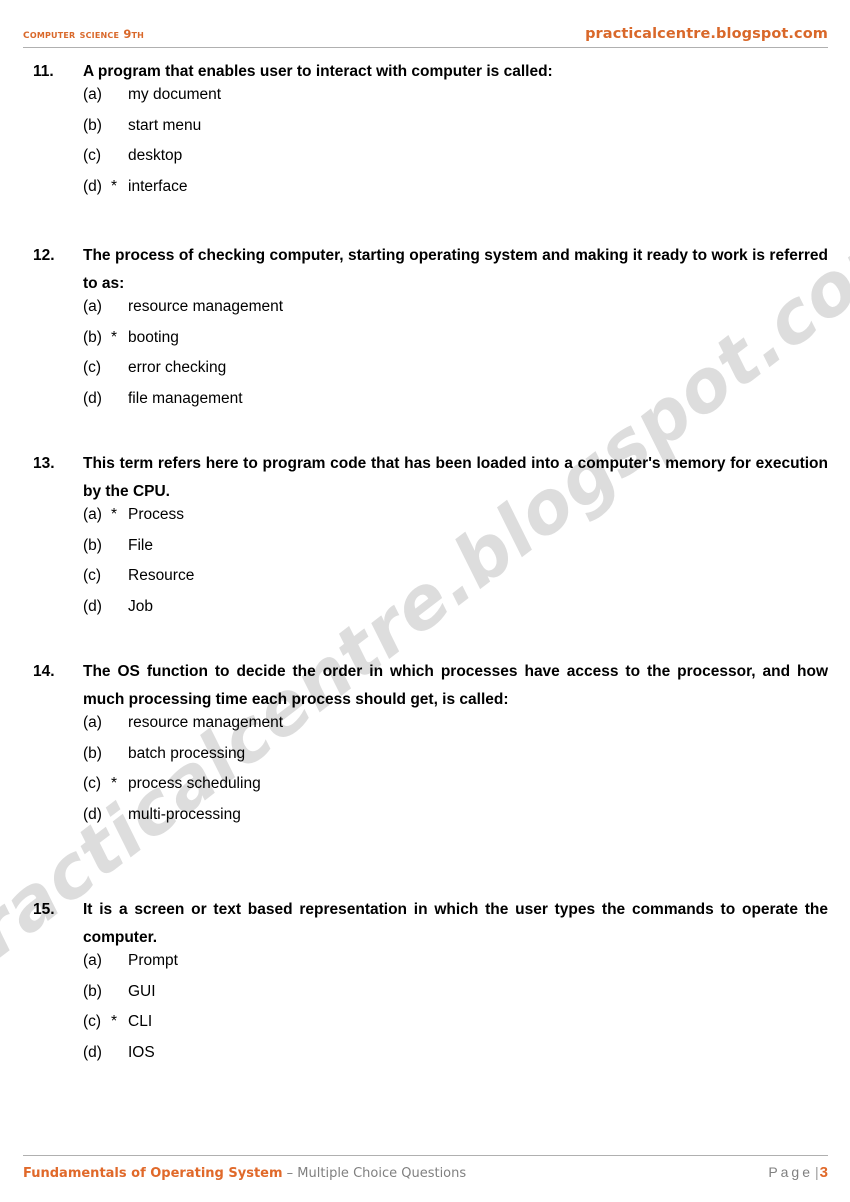 The width and height of the screenshot is (850, 1202). Describe the element at coordinates (823, 1172) in the screenshot. I see `page-number: 3` at that location.